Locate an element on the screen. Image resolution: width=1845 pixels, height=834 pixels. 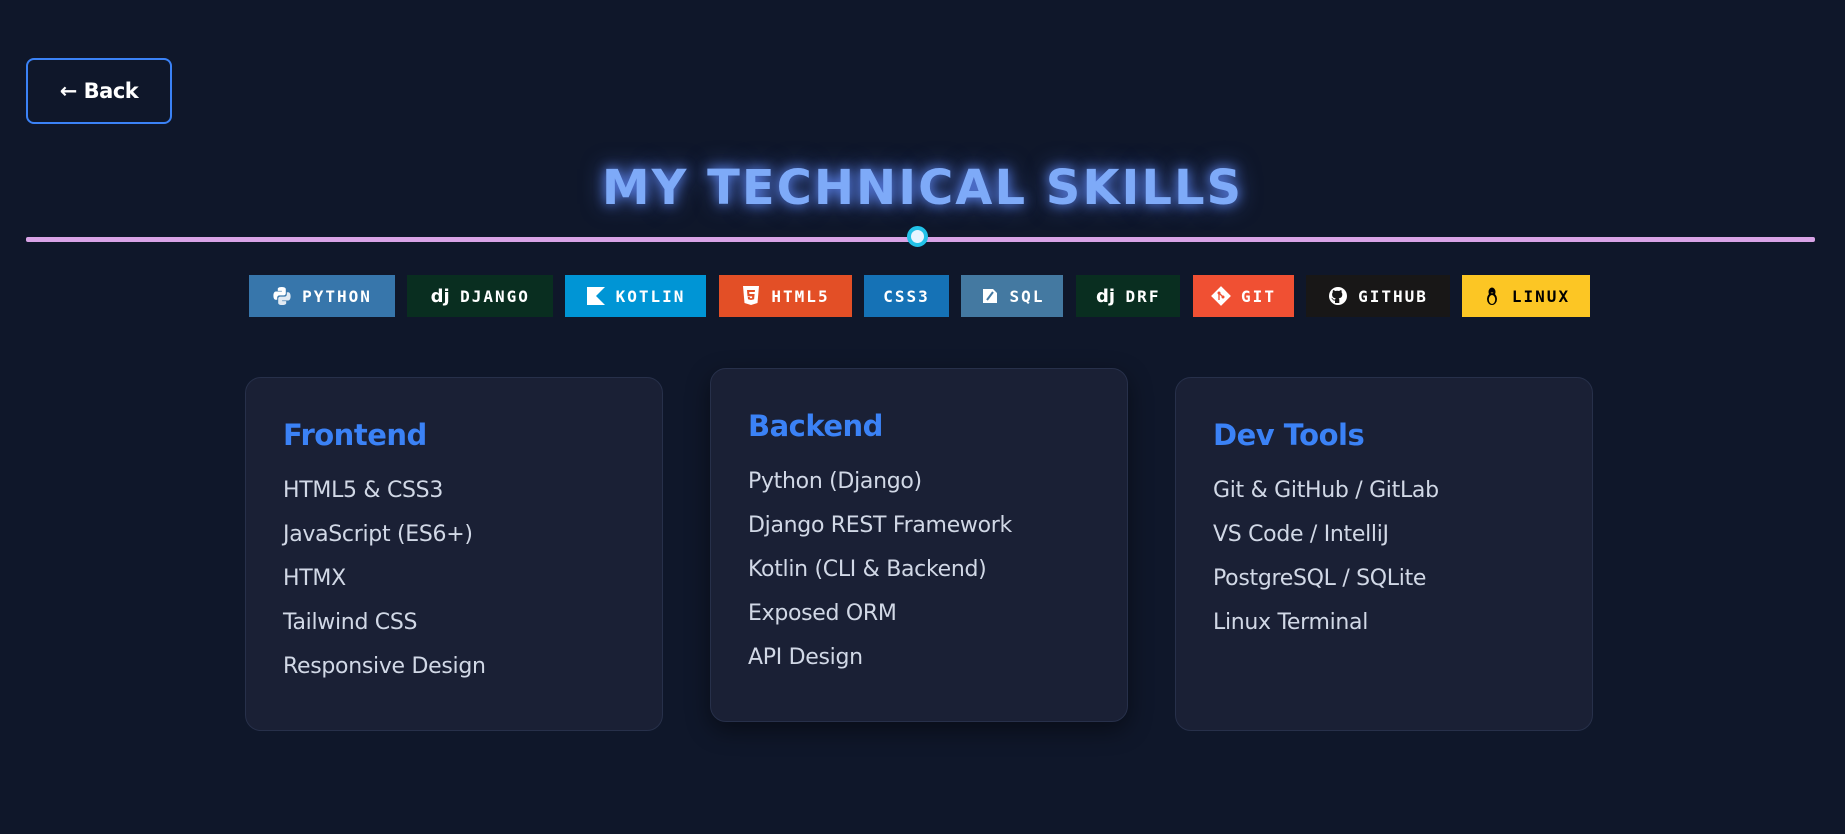
back-button: ← Back is located at coordinates (99, 91).